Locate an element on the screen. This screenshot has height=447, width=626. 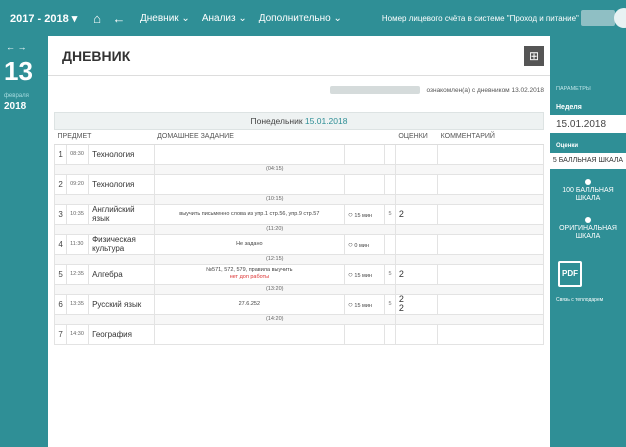
homework-text: Не задано is located at coordinates (249, 243).